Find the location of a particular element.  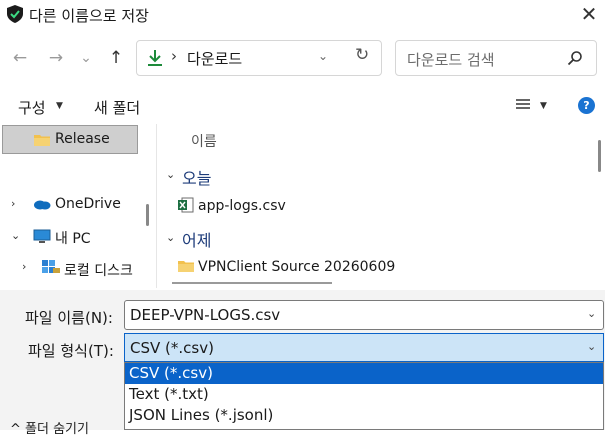

navigation-scrollbar is located at coordinates (147, 215).